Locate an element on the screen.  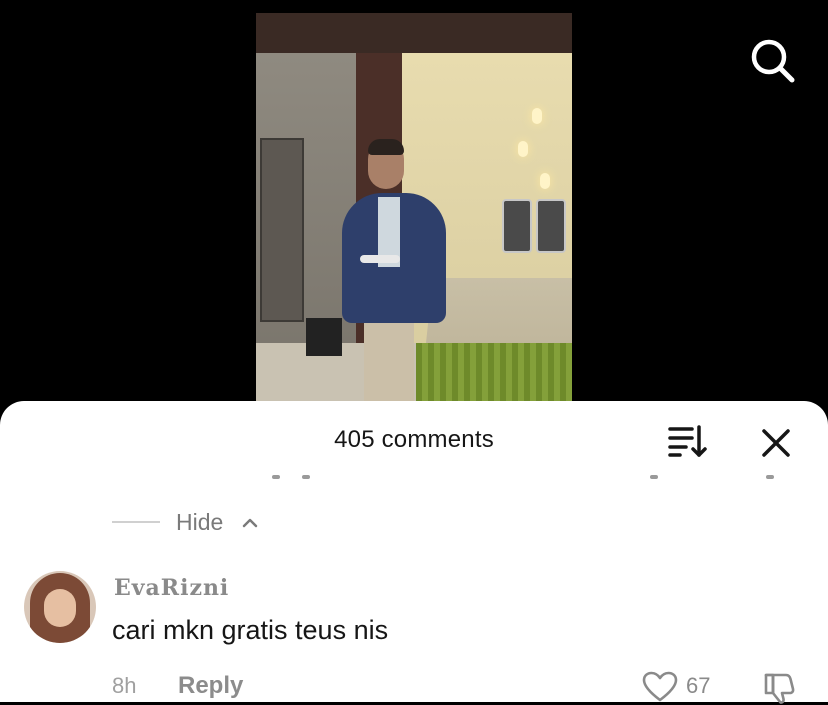
like-count: 67 is located at coordinates (698, 685).